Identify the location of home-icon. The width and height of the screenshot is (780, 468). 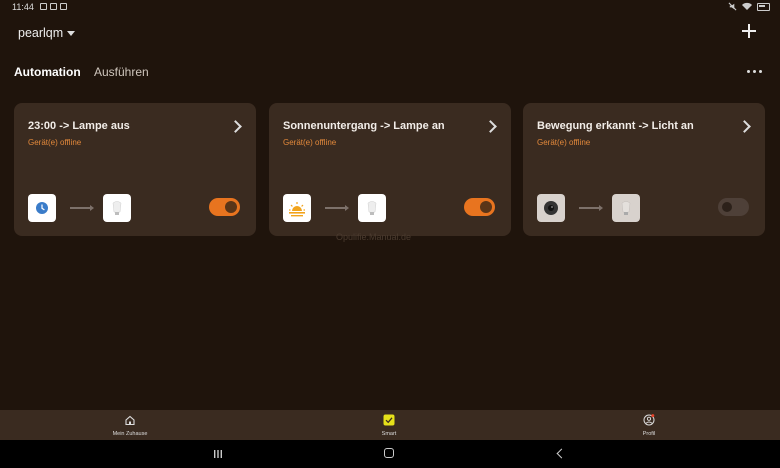
(130, 420).